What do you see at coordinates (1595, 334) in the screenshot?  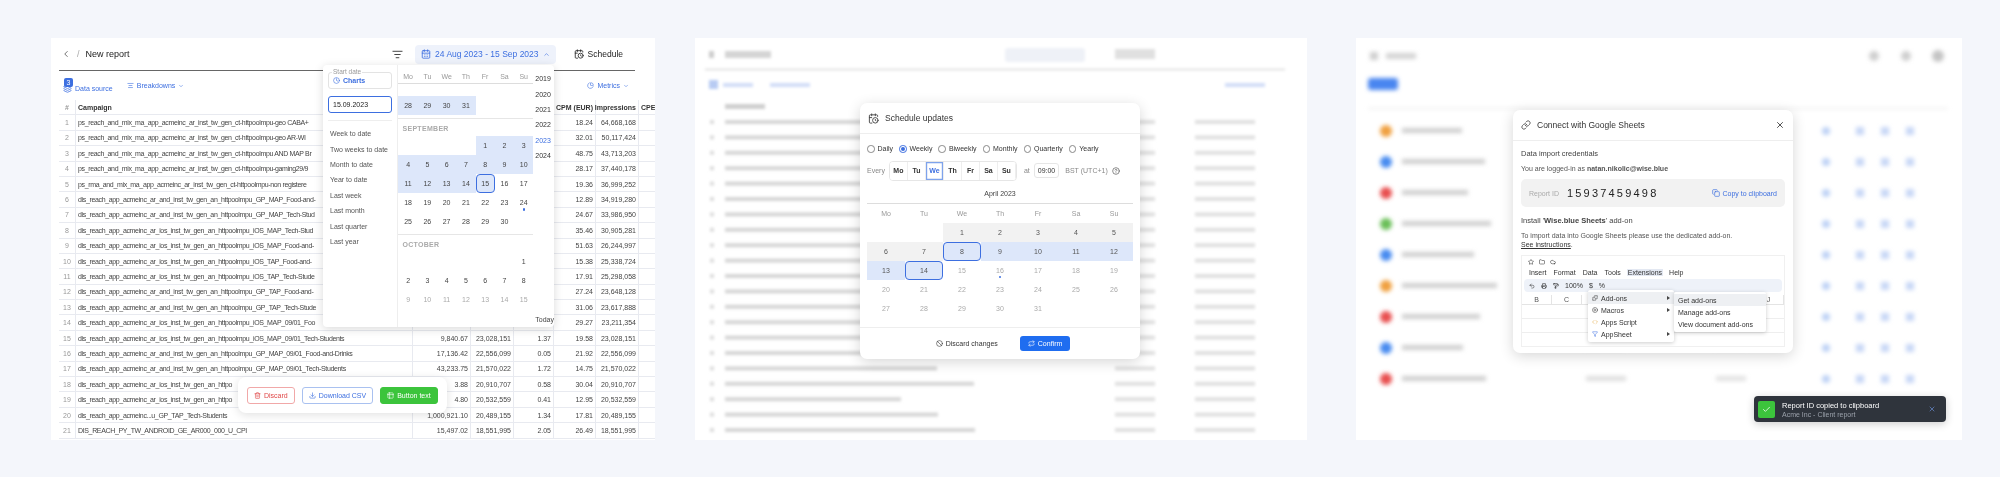 I see `funnel-icon` at bounding box center [1595, 334].